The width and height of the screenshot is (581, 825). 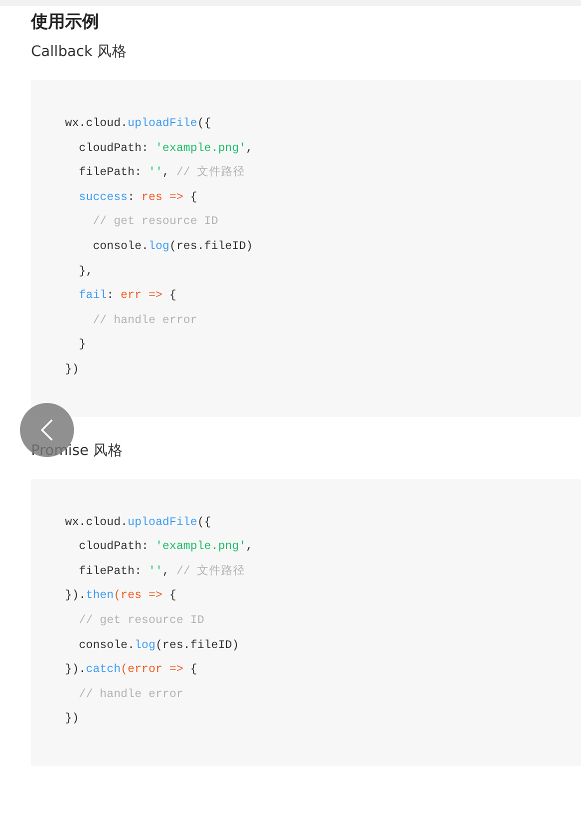 What do you see at coordinates (138, 198) in the screenshot?
I see `code-line: success: res => {` at bounding box center [138, 198].